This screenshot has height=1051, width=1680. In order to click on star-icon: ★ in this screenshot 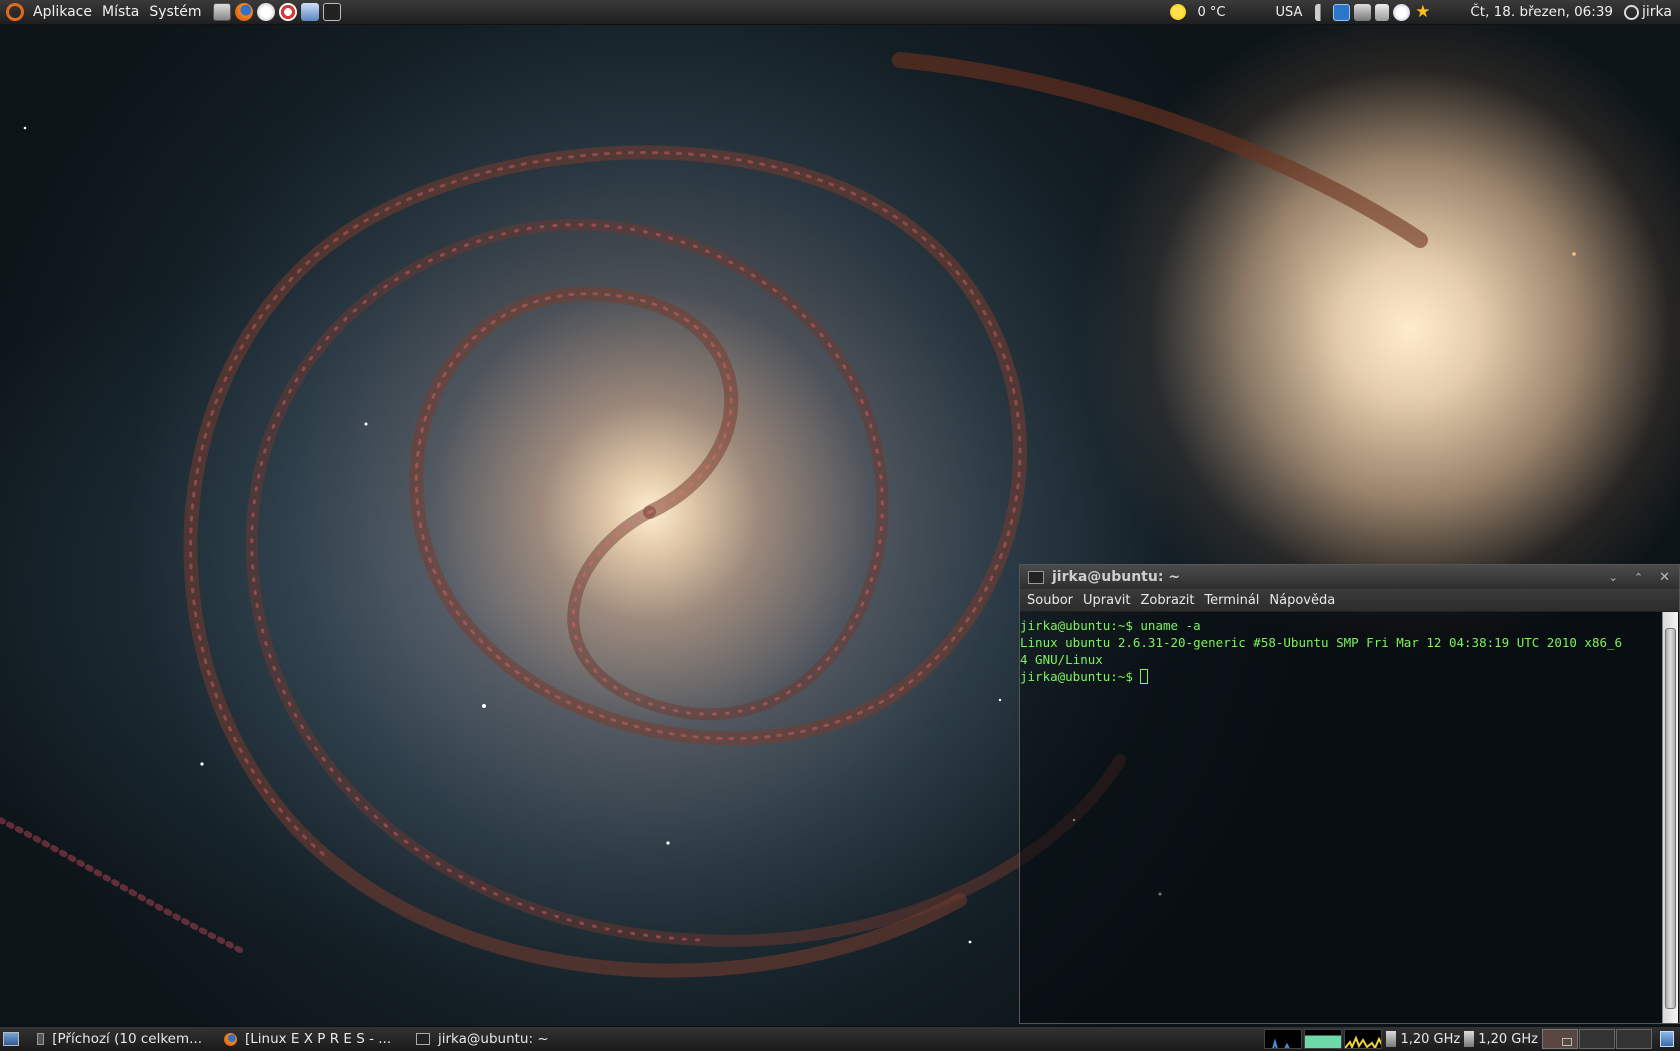, I will do `click(1422, 12)`.